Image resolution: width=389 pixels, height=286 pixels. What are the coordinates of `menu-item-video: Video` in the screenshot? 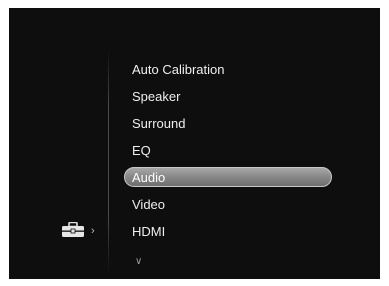 It's located at (232, 204).